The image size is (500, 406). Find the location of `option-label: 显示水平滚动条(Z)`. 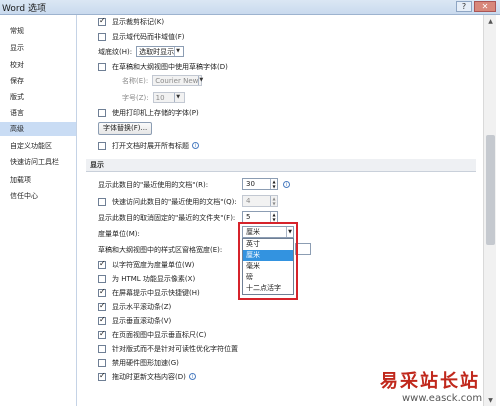

option-label: 显示水平滚动条(Z) is located at coordinates (142, 306).